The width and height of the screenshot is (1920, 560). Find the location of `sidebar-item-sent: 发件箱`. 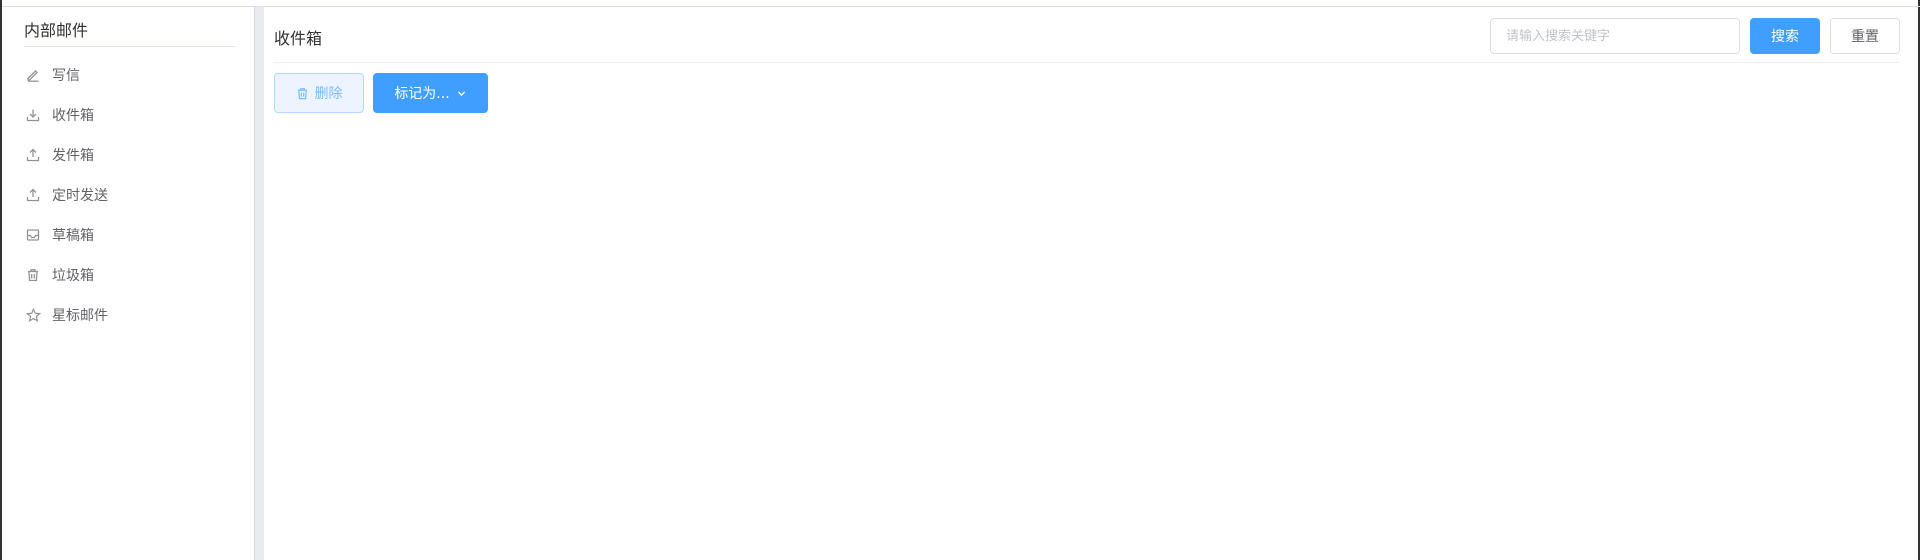

sidebar-item-sent: 发件箱 is located at coordinates (129, 155).